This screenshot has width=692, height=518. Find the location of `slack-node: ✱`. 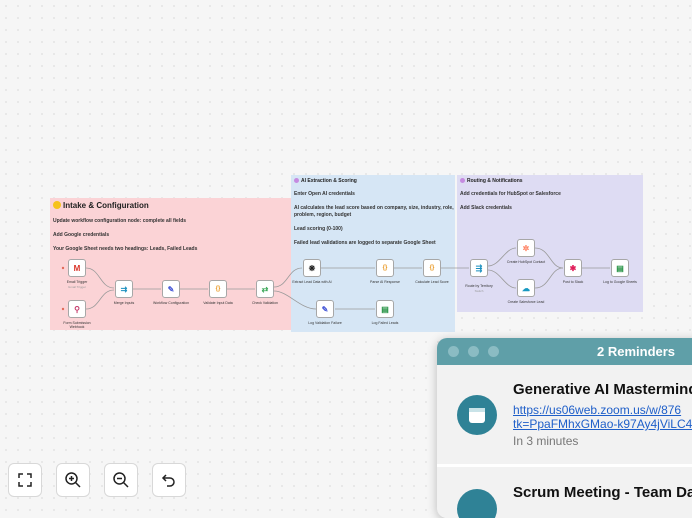

slack-node: ✱ is located at coordinates (573, 268).